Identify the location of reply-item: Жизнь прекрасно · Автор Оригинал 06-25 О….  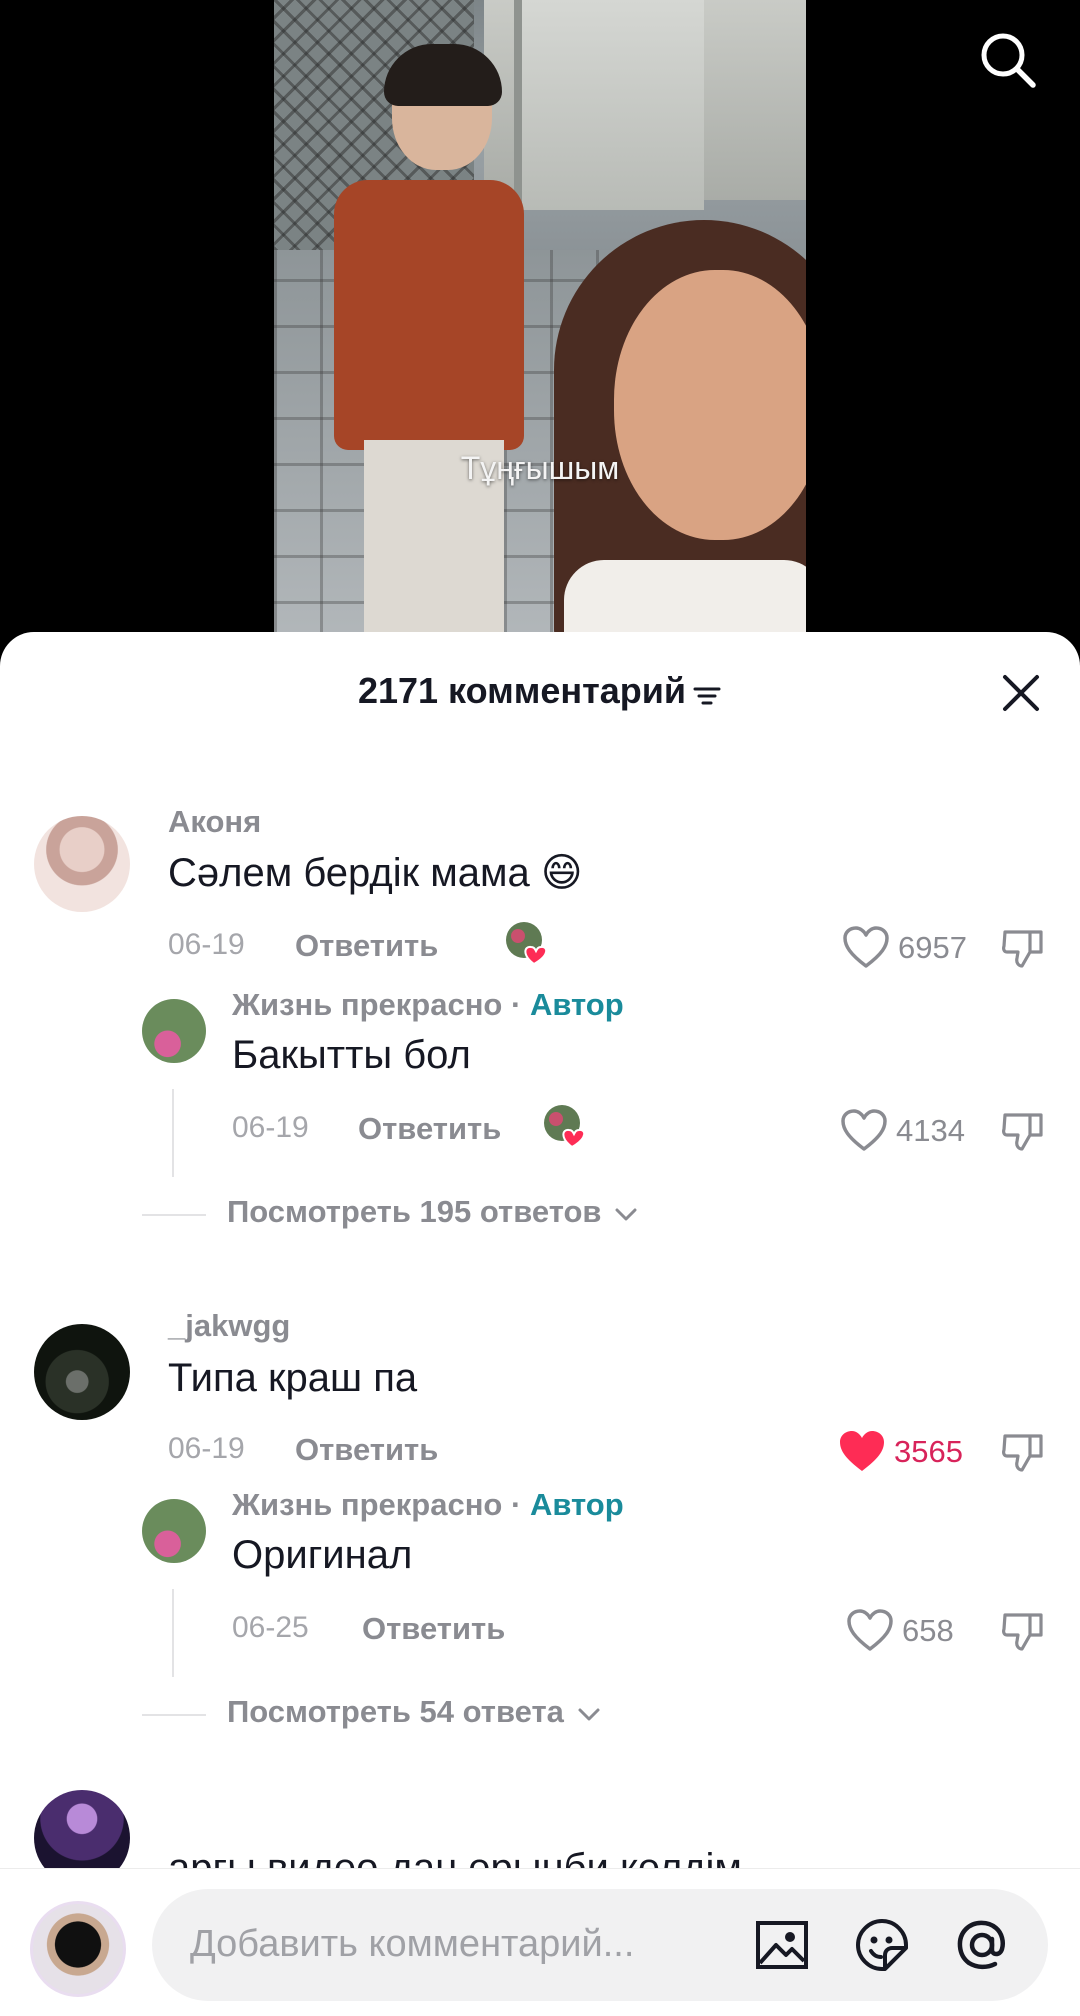
(540, 1577).